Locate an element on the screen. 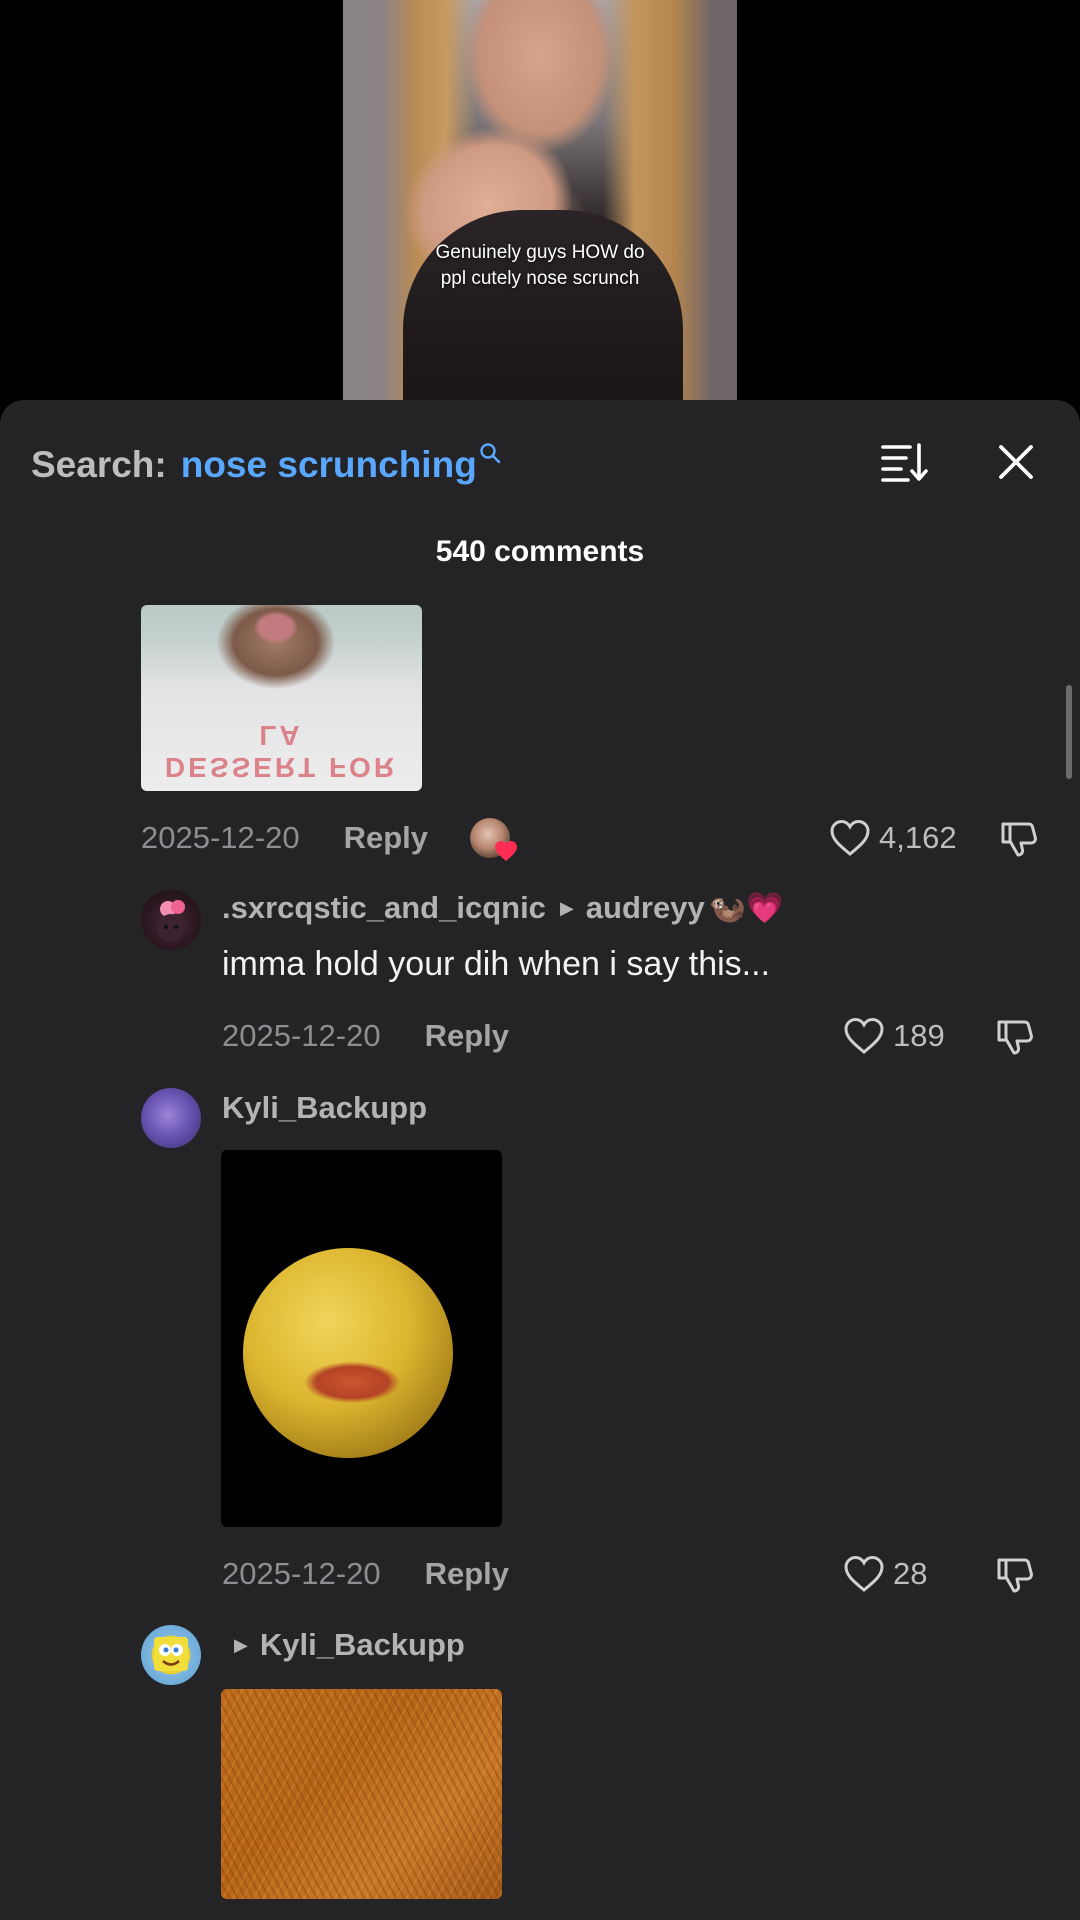 Image resolution: width=1080 pixels, height=1920 pixels. sort-icon is located at coordinates (904, 462).